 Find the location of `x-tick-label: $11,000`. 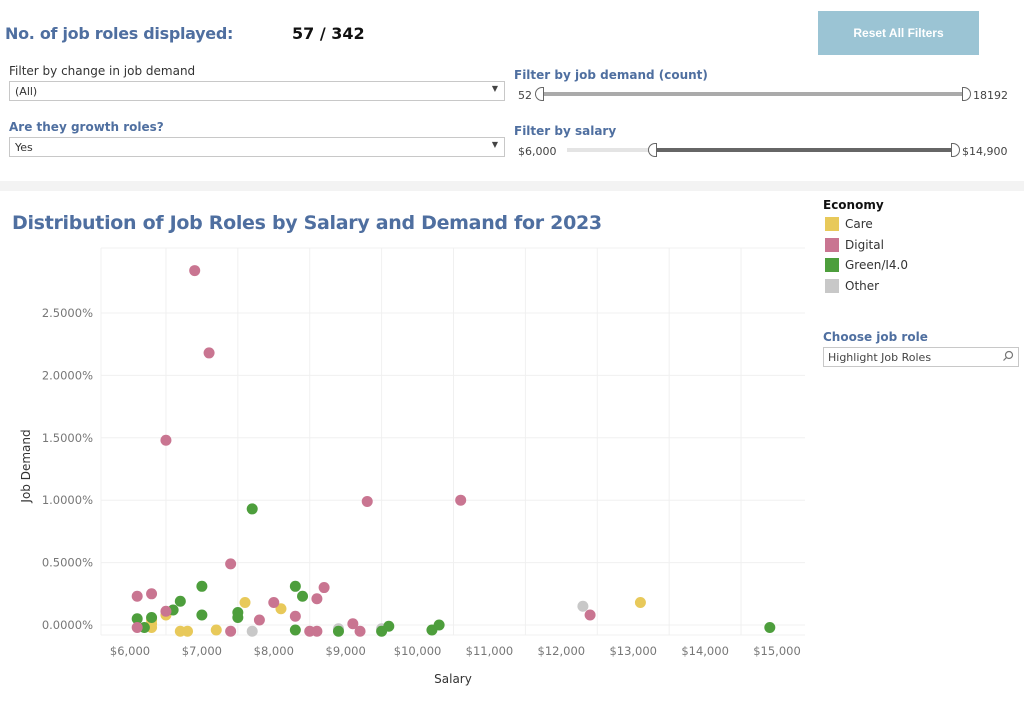

x-tick-label: $11,000 is located at coordinates (490, 651).